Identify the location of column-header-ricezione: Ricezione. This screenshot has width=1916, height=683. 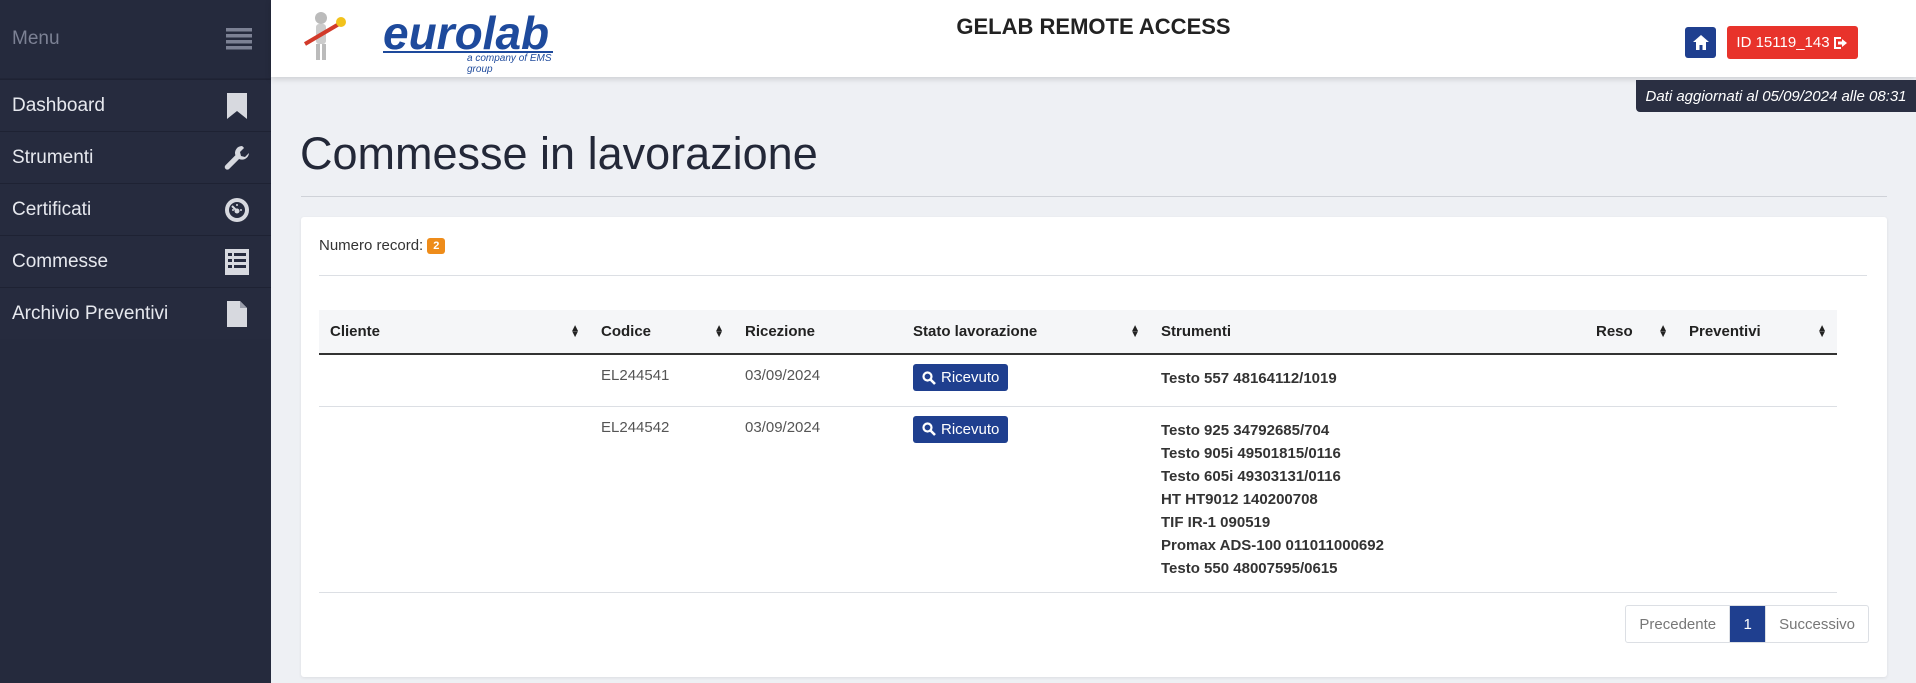
(818, 332).